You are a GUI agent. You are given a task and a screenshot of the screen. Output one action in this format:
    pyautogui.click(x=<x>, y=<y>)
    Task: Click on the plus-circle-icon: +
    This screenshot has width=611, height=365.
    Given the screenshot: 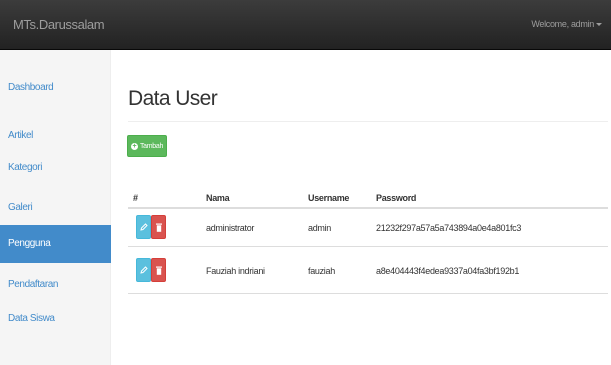 What is the action you would take?
    pyautogui.click(x=134, y=146)
    